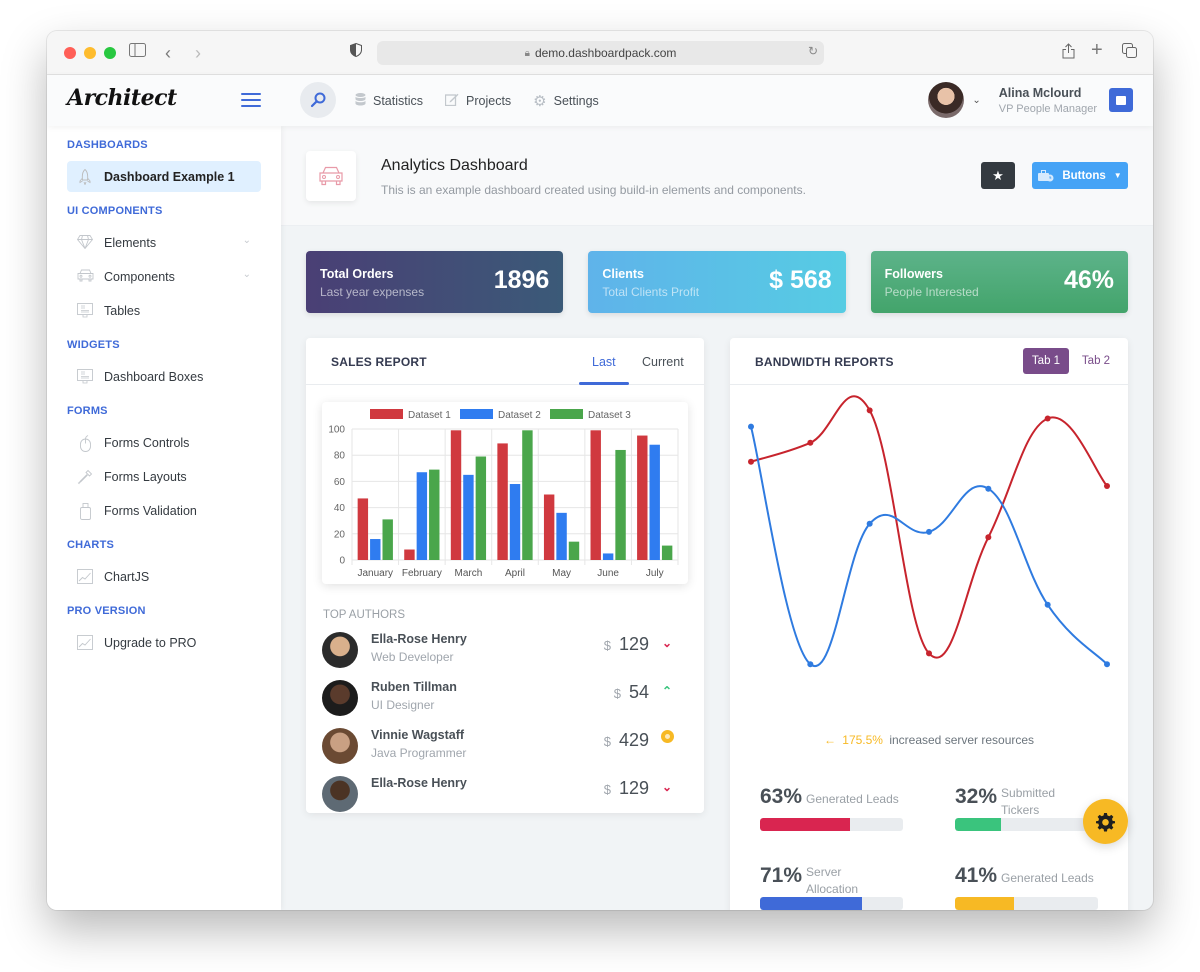 The height and width of the screenshot is (972, 1200). I want to click on share-icon, so click(1068, 54).